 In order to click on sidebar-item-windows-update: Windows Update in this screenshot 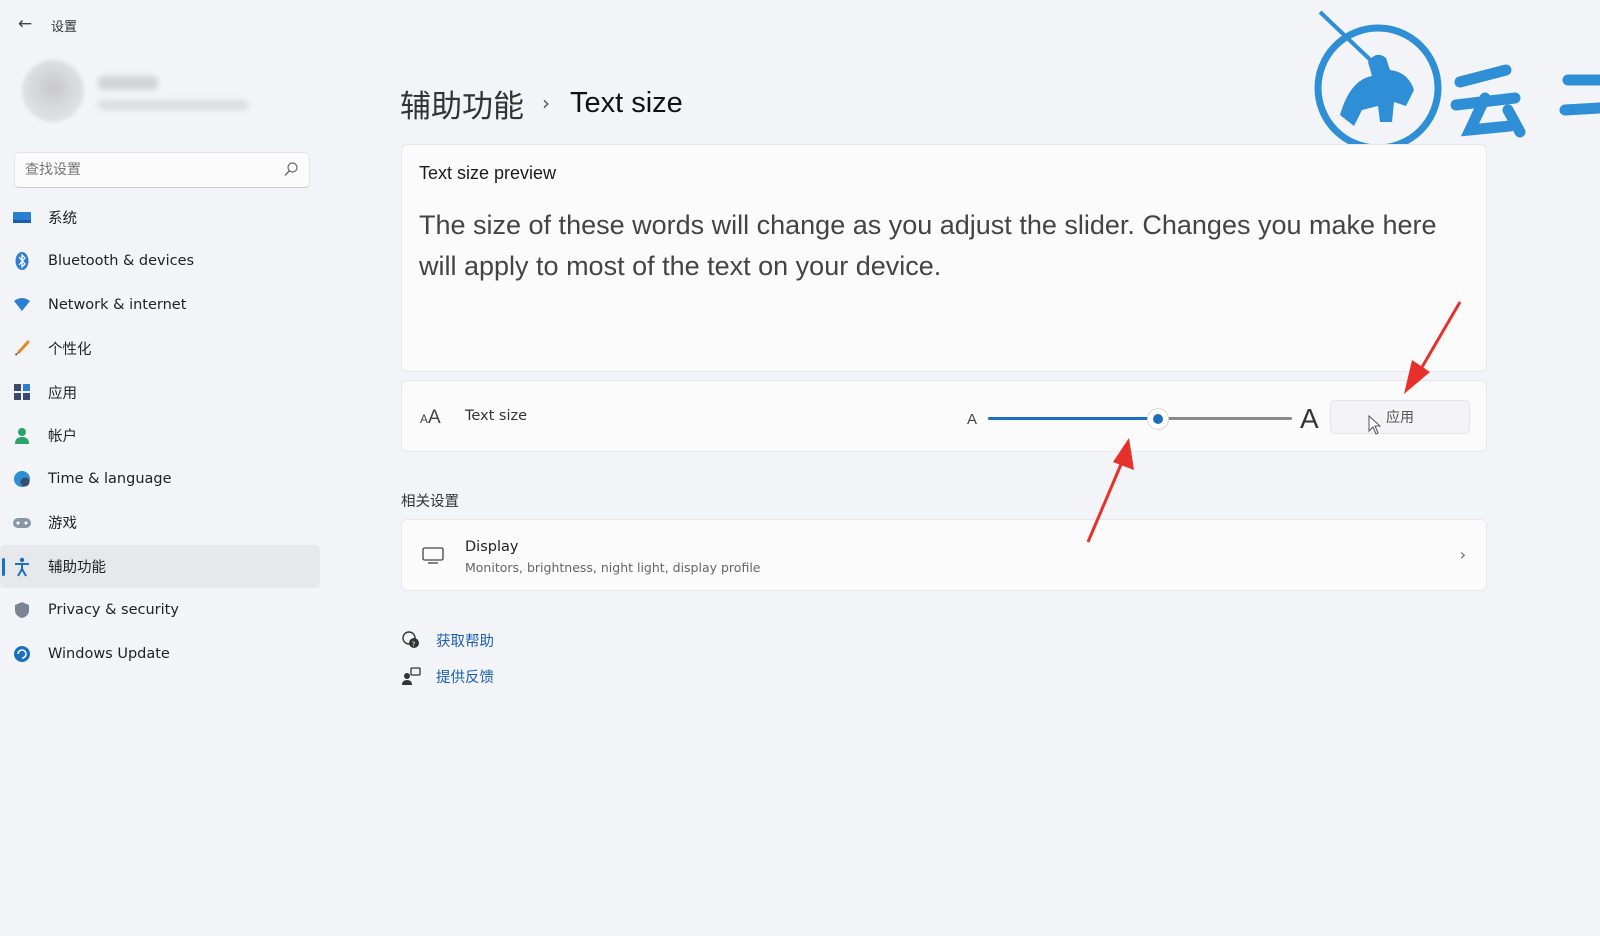, I will do `click(161, 654)`.